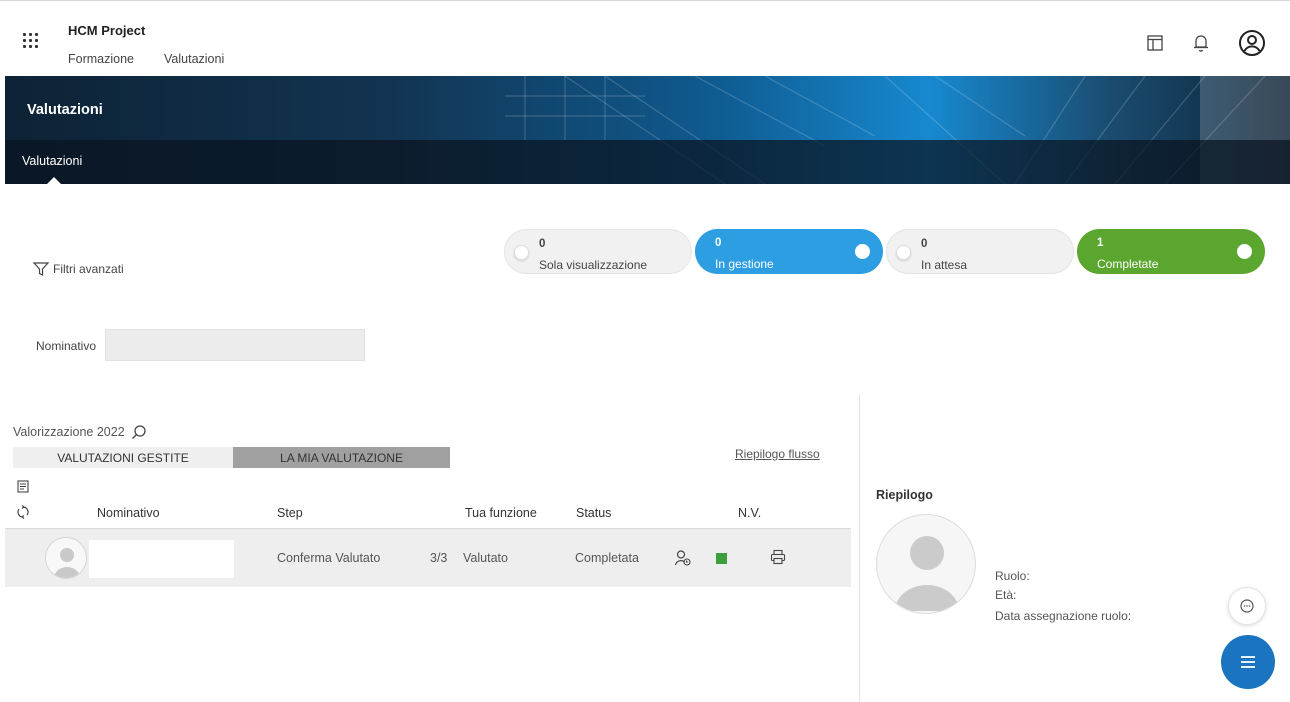  What do you see at coordinates (1128, 264) in the screenshot?
I see `pill-label: Completate` at bounding box center [1128, 264].